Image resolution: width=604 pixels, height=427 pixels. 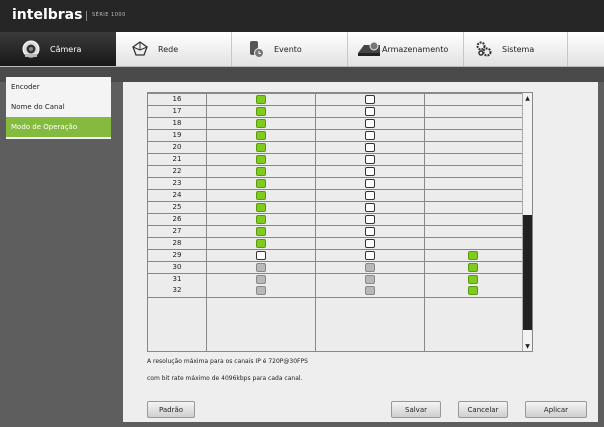 What do you see at coordinates (335, 158) in the screenshot?
I see `table-row: 21` at bounding box center [335, 158].